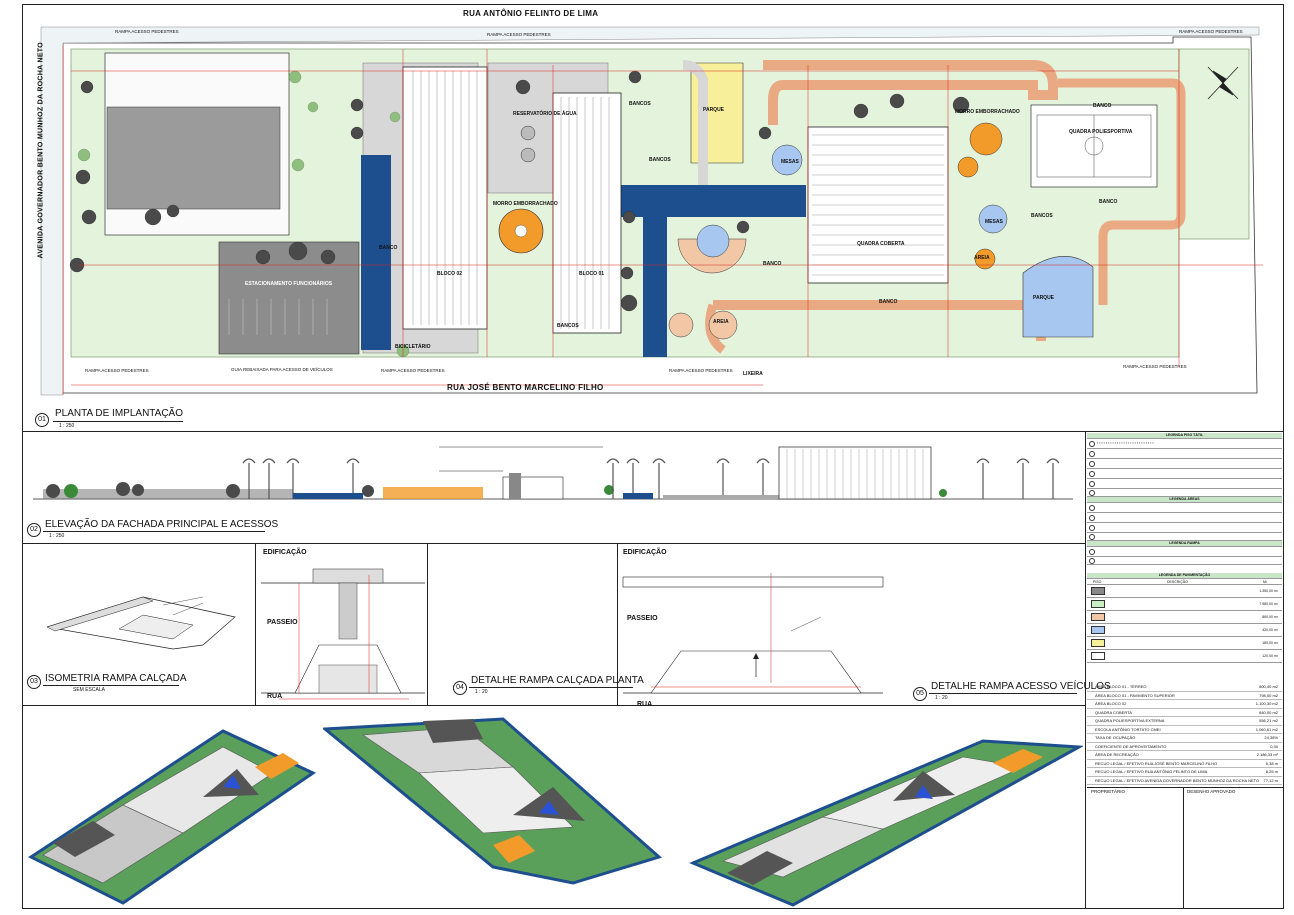 This screenshot has width=1294, height=915. What do you see at coordinates (920, 694) in the screenshot?
I see `view-number-05: 05` at bounding box center [920, 694].